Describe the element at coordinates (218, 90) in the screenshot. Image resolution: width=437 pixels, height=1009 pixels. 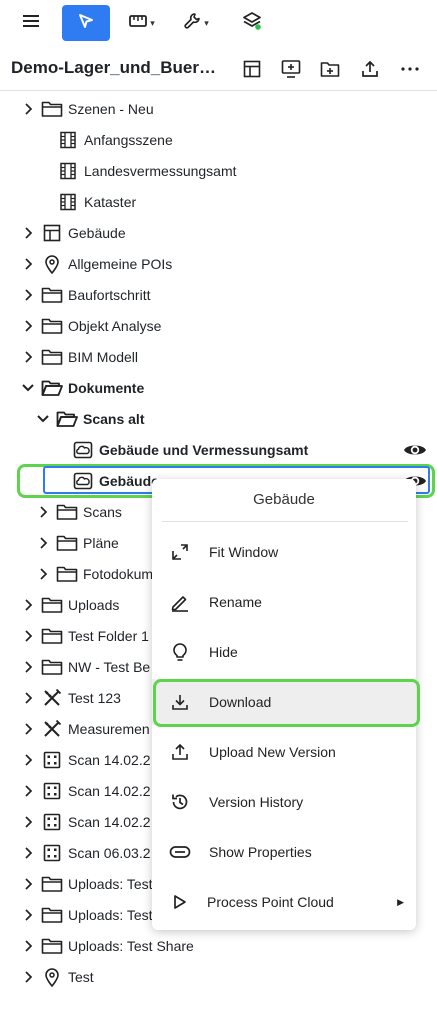
I see `divider` at that location.